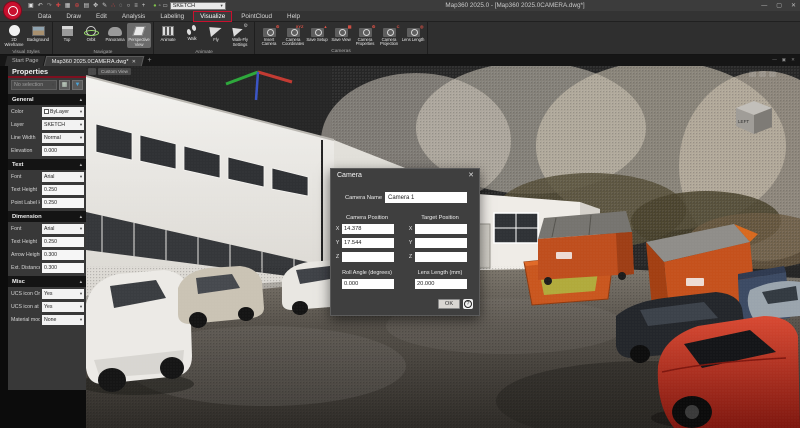 Image resolution: width=800 pixels, height=428 pixels. Describe the element at coordinates (77, 85) in the screenshot. I see `filter-icon: ▼` at that location.